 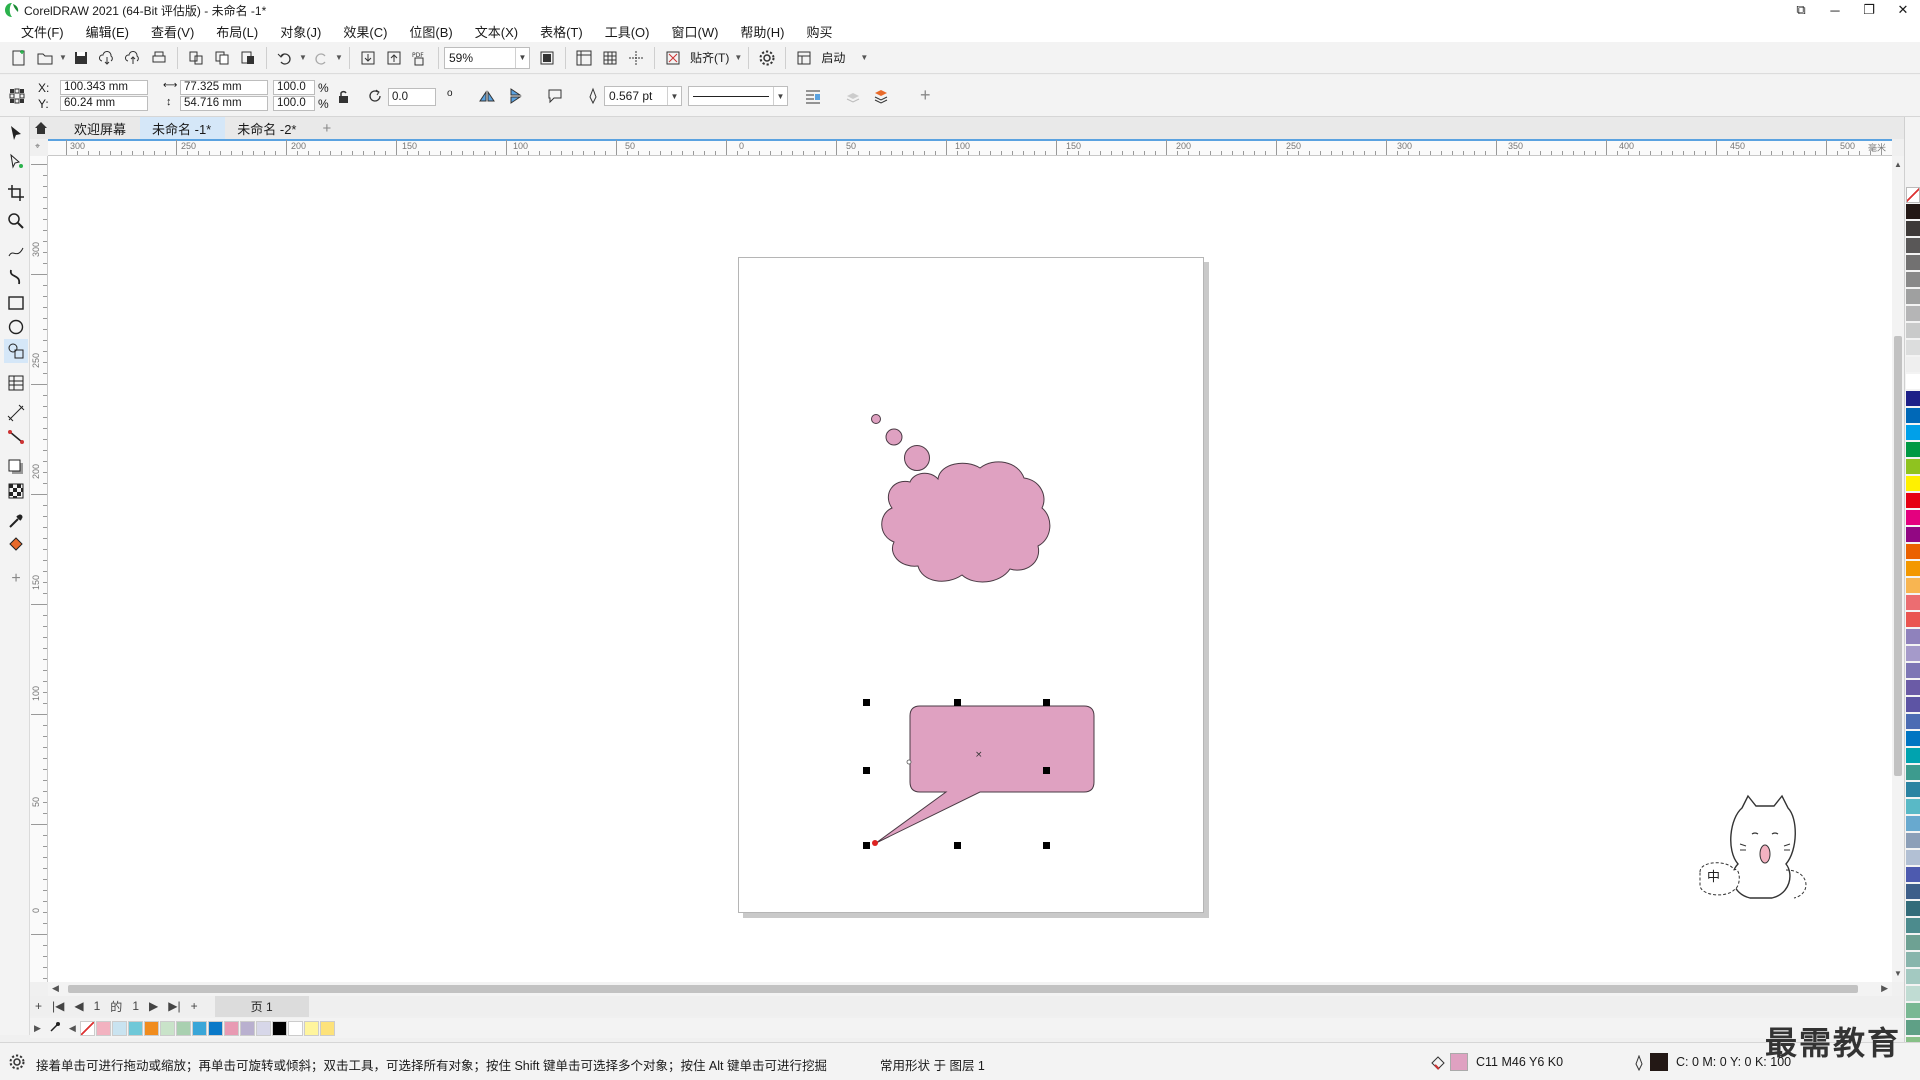 I want to click on home-icon, so click(x=45, y=128).